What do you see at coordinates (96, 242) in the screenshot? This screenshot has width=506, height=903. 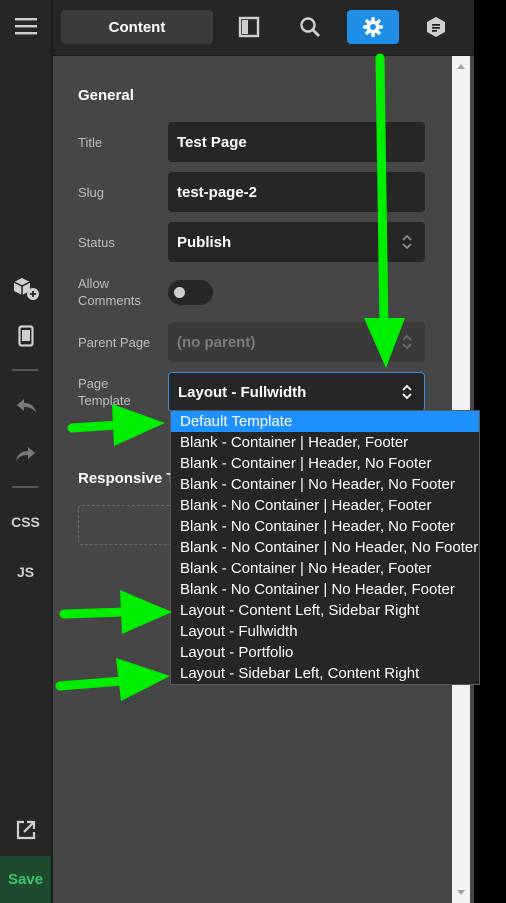 I see `status-label: Status` at bounding box center [96, 242].